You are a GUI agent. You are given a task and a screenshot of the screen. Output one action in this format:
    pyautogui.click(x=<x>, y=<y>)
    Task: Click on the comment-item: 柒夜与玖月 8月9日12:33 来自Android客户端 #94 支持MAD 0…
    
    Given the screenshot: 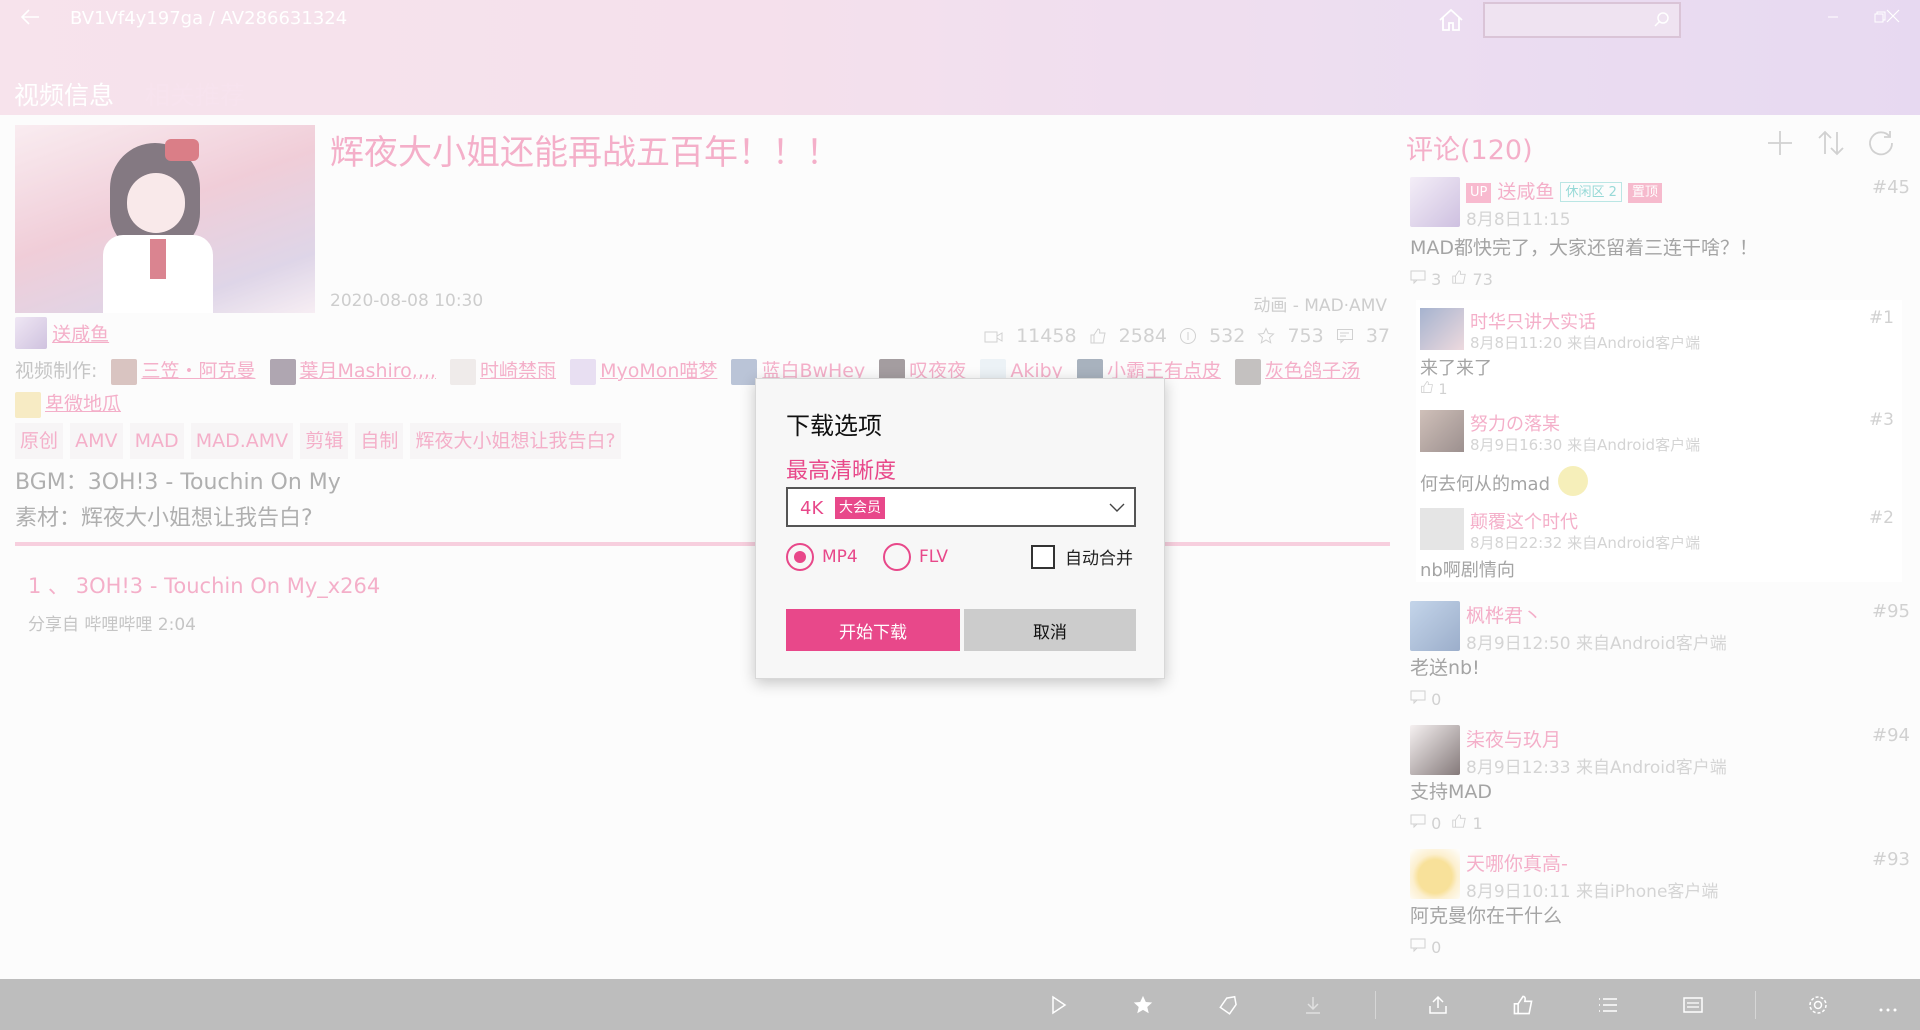 What is the action you would take?
    pyautogui.click(x=1660, y=780)
    